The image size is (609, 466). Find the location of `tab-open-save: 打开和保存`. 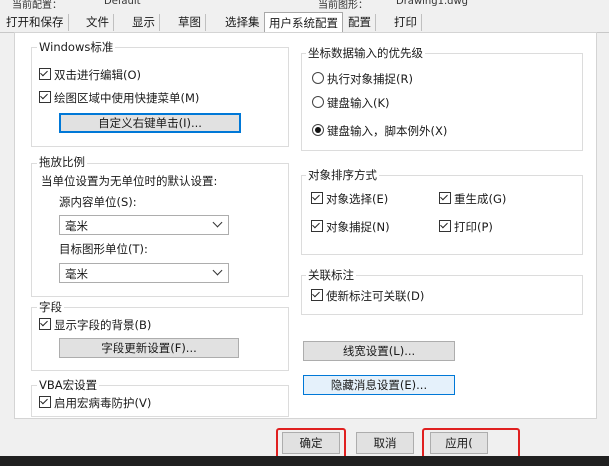

tab-open-save: 打开和保存 is located at coordinates (35, 22).